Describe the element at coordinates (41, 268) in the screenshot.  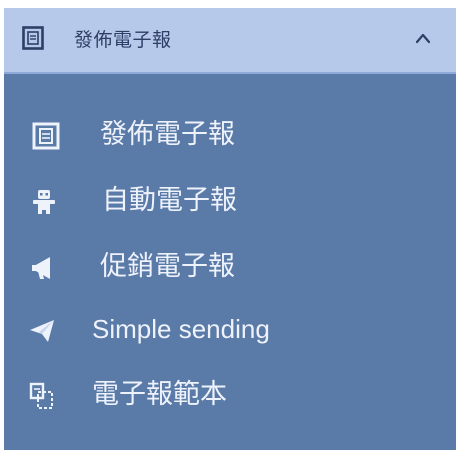
I see `megaphone-icon` at that location.